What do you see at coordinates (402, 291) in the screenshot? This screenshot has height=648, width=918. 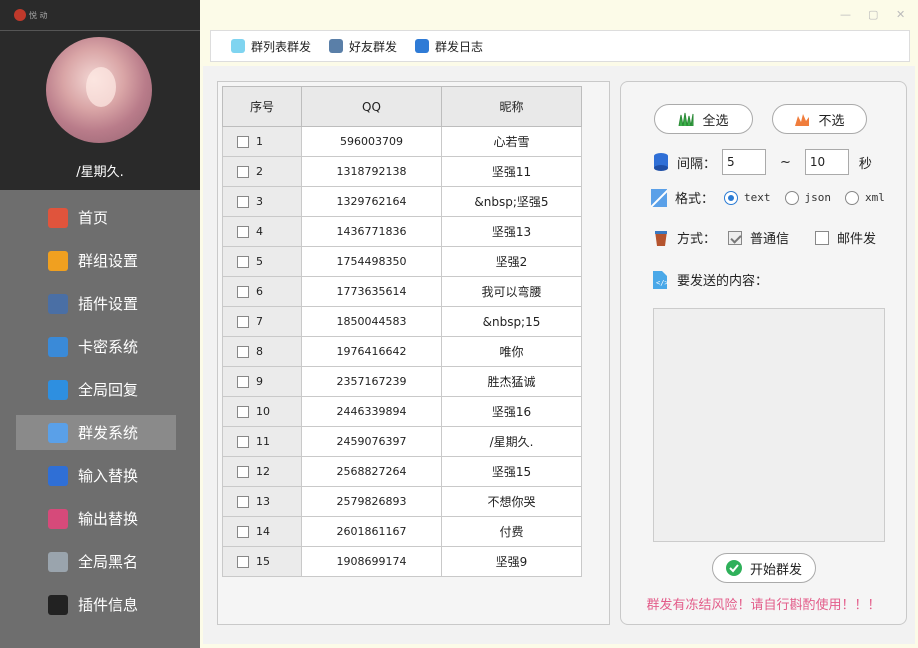 I see `table-row: 6 1773635614 我可以弯腰` at bounding box center [402, 291].